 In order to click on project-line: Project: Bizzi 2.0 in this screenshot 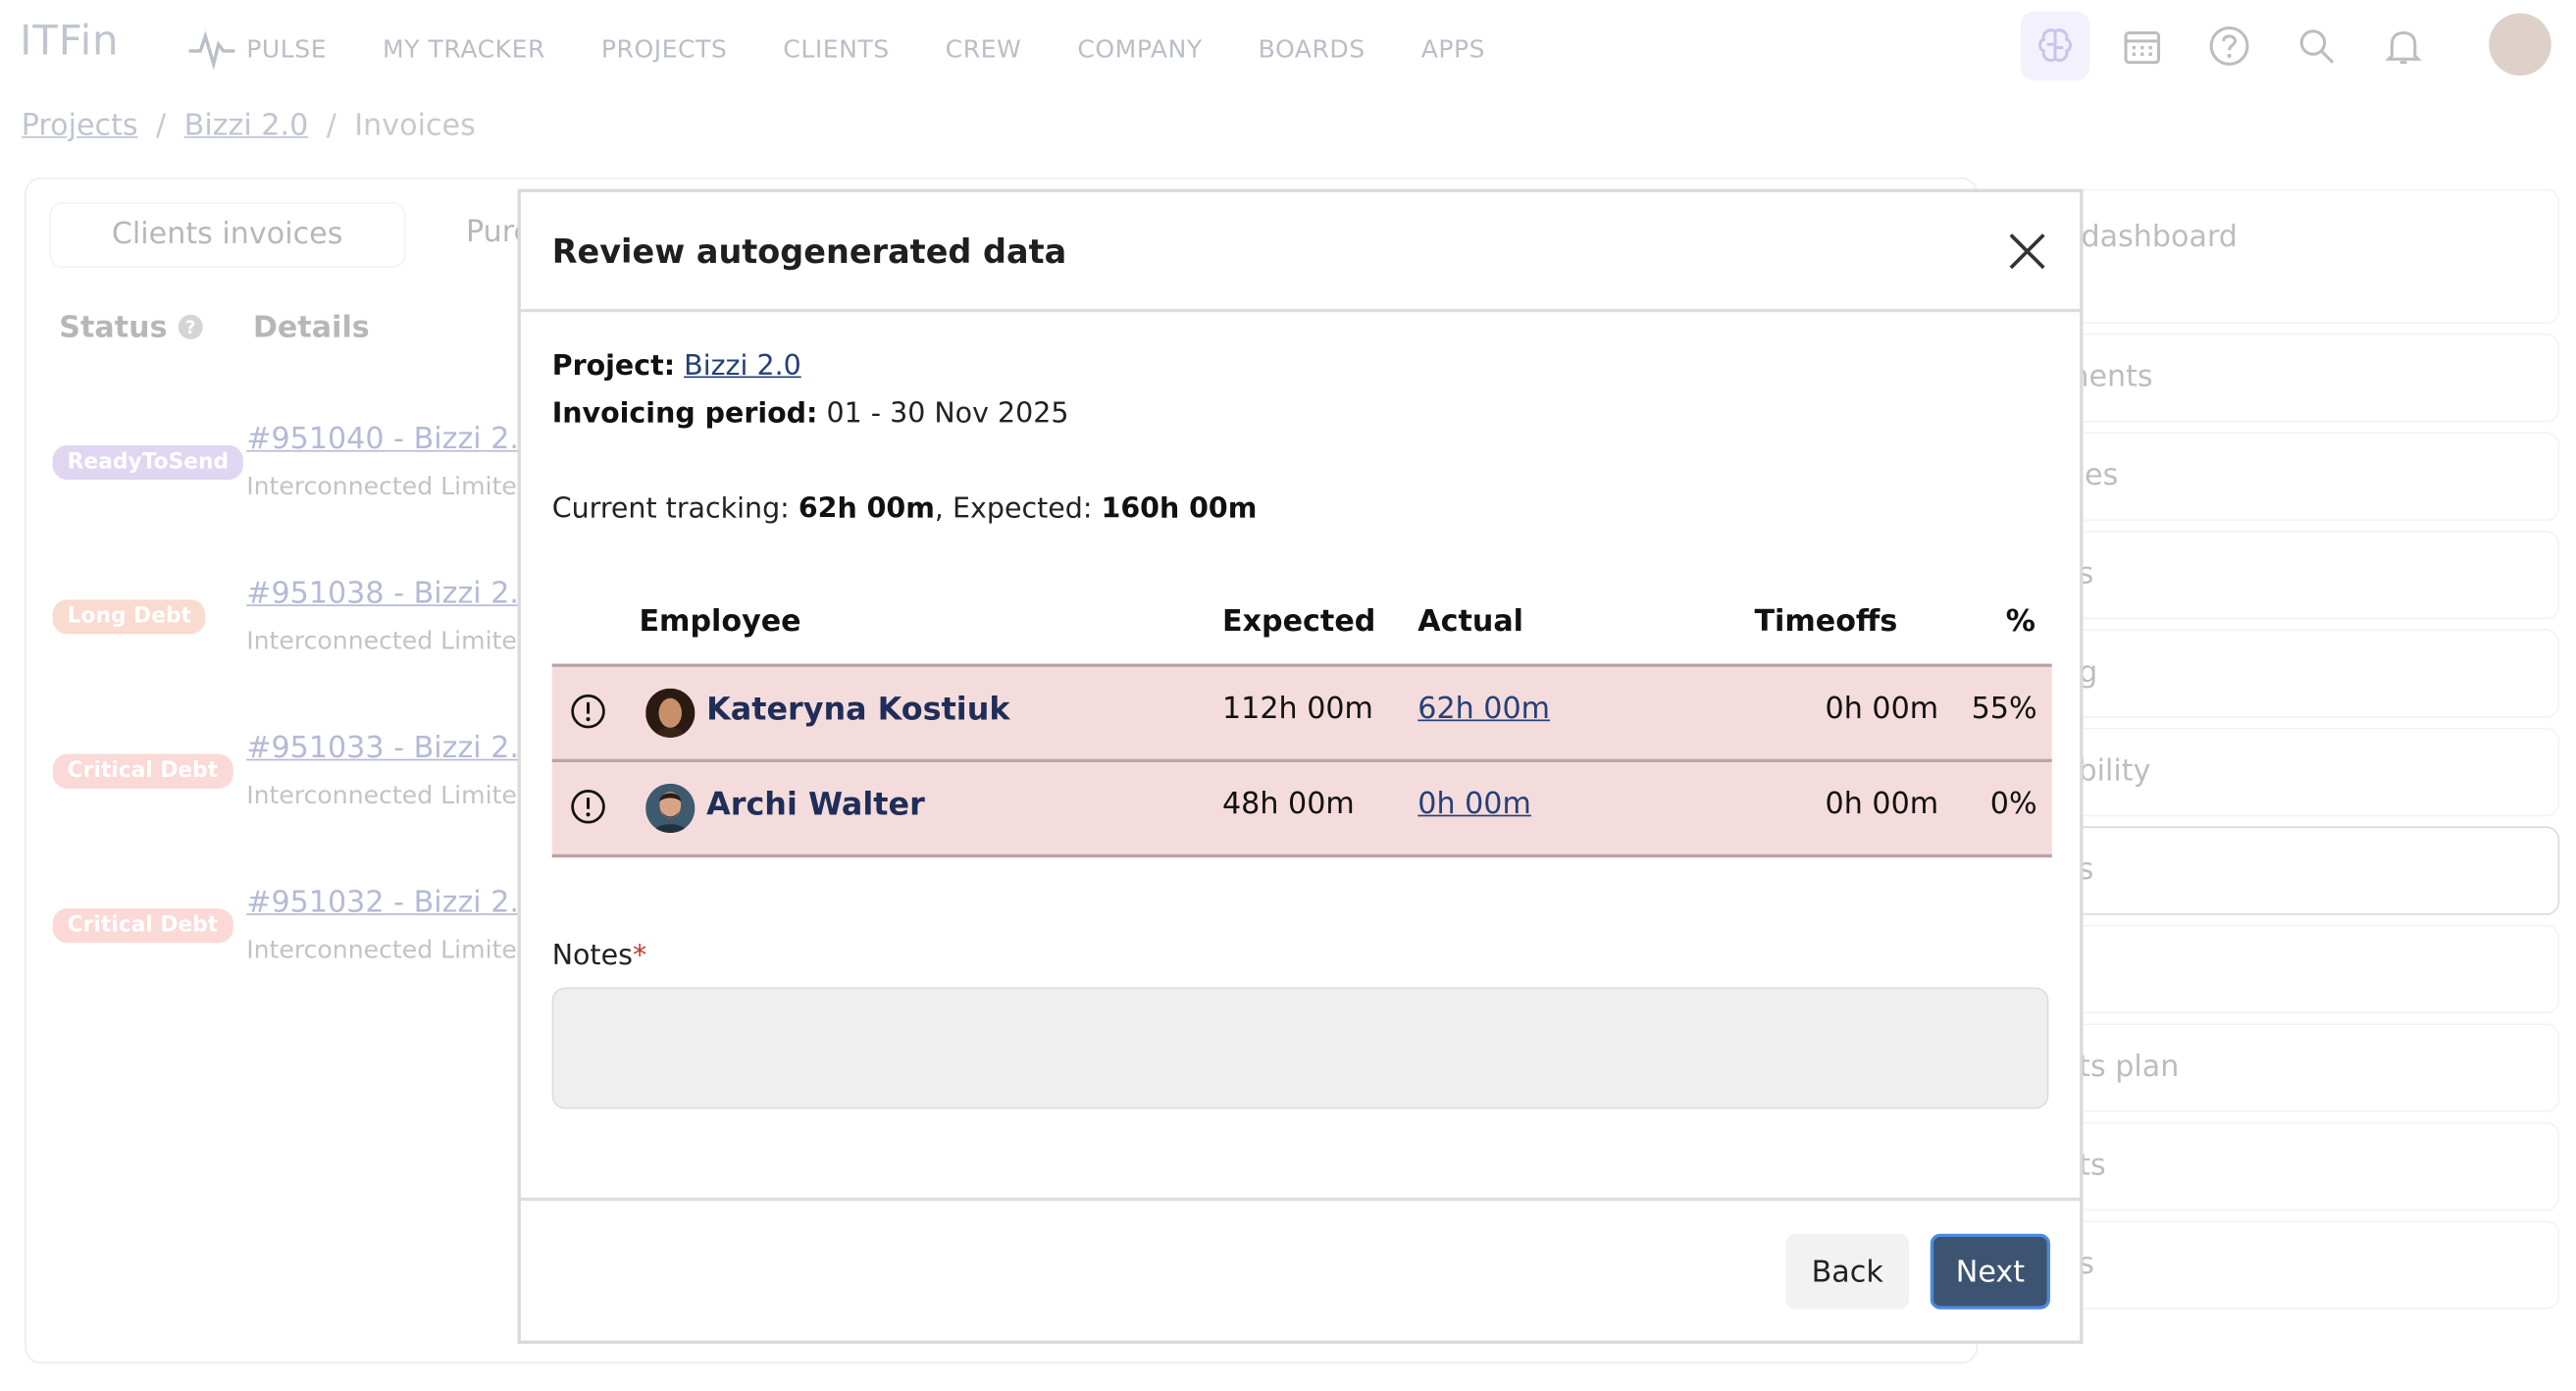, I will do `click(676, 366)`.